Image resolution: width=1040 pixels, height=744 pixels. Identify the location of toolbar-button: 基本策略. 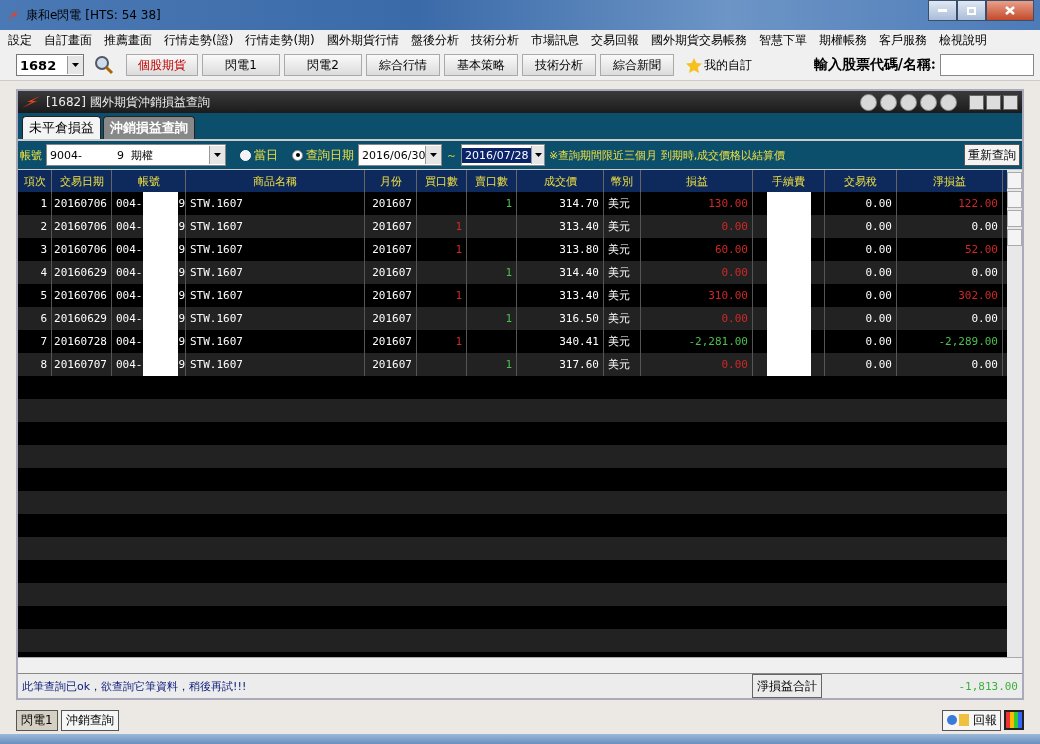
(481, 65).